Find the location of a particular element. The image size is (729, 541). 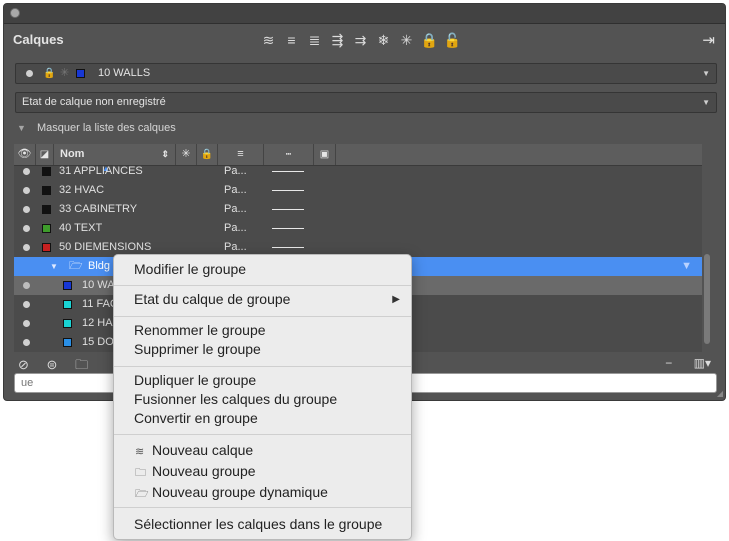

layers-icon: ≋ is located at coordinates (140, 452).